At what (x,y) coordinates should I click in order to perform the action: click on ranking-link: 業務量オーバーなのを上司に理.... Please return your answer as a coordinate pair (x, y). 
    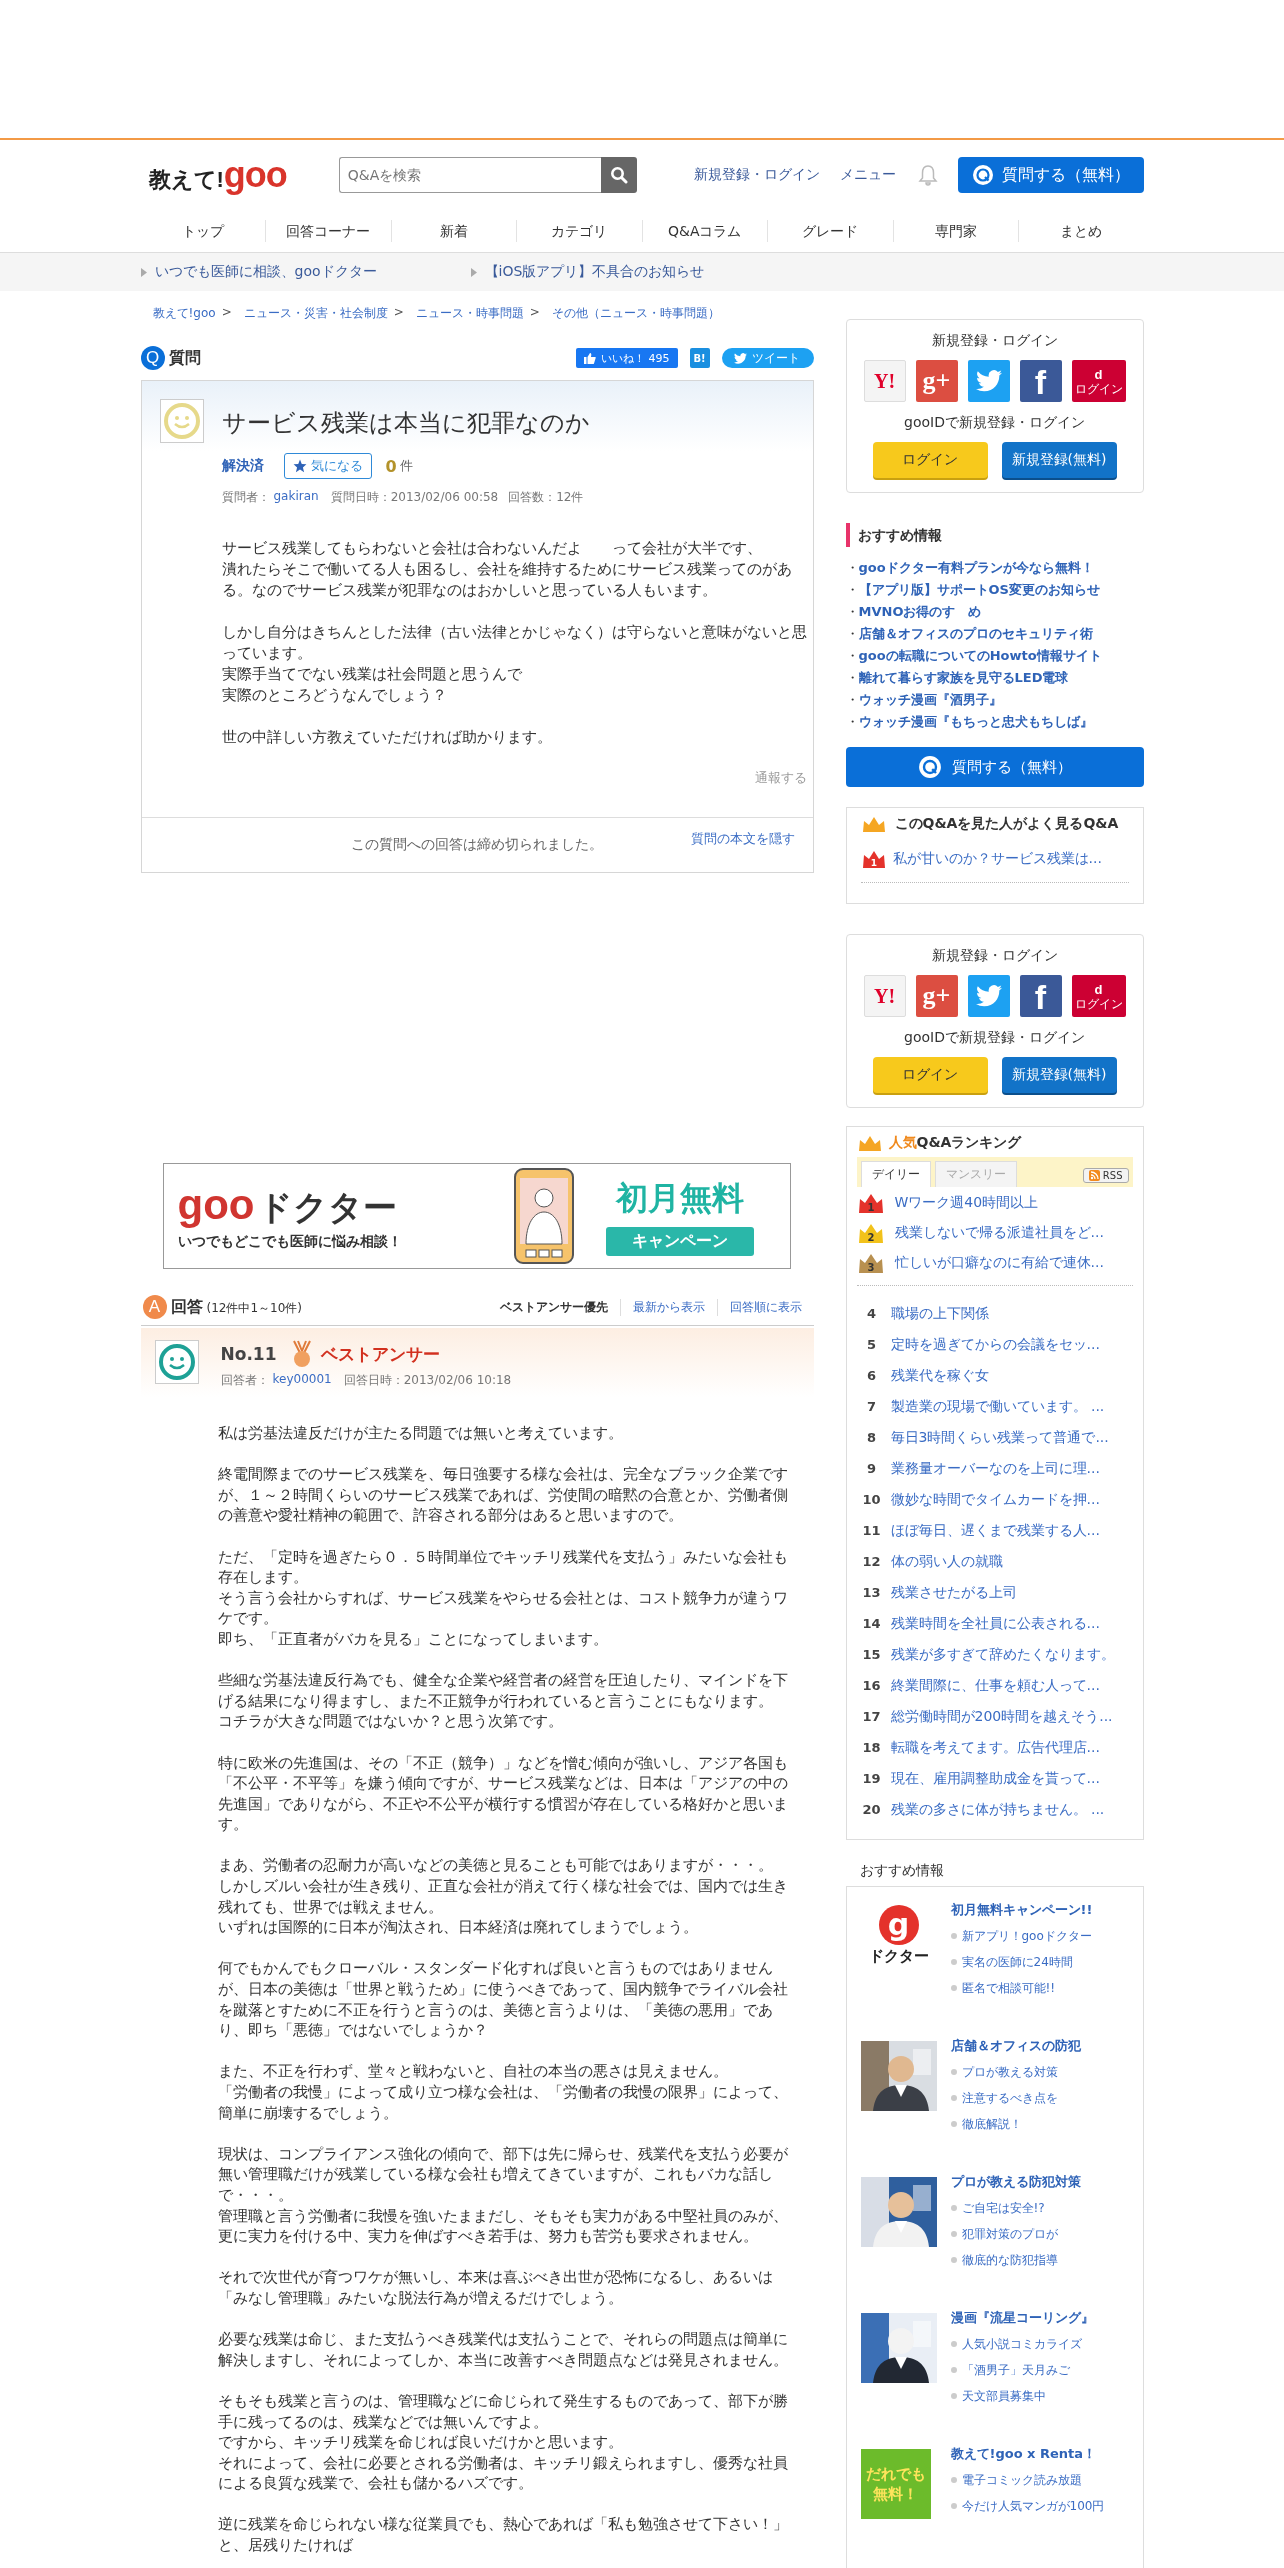
    Looking at the image, I should click on (995, 1468).